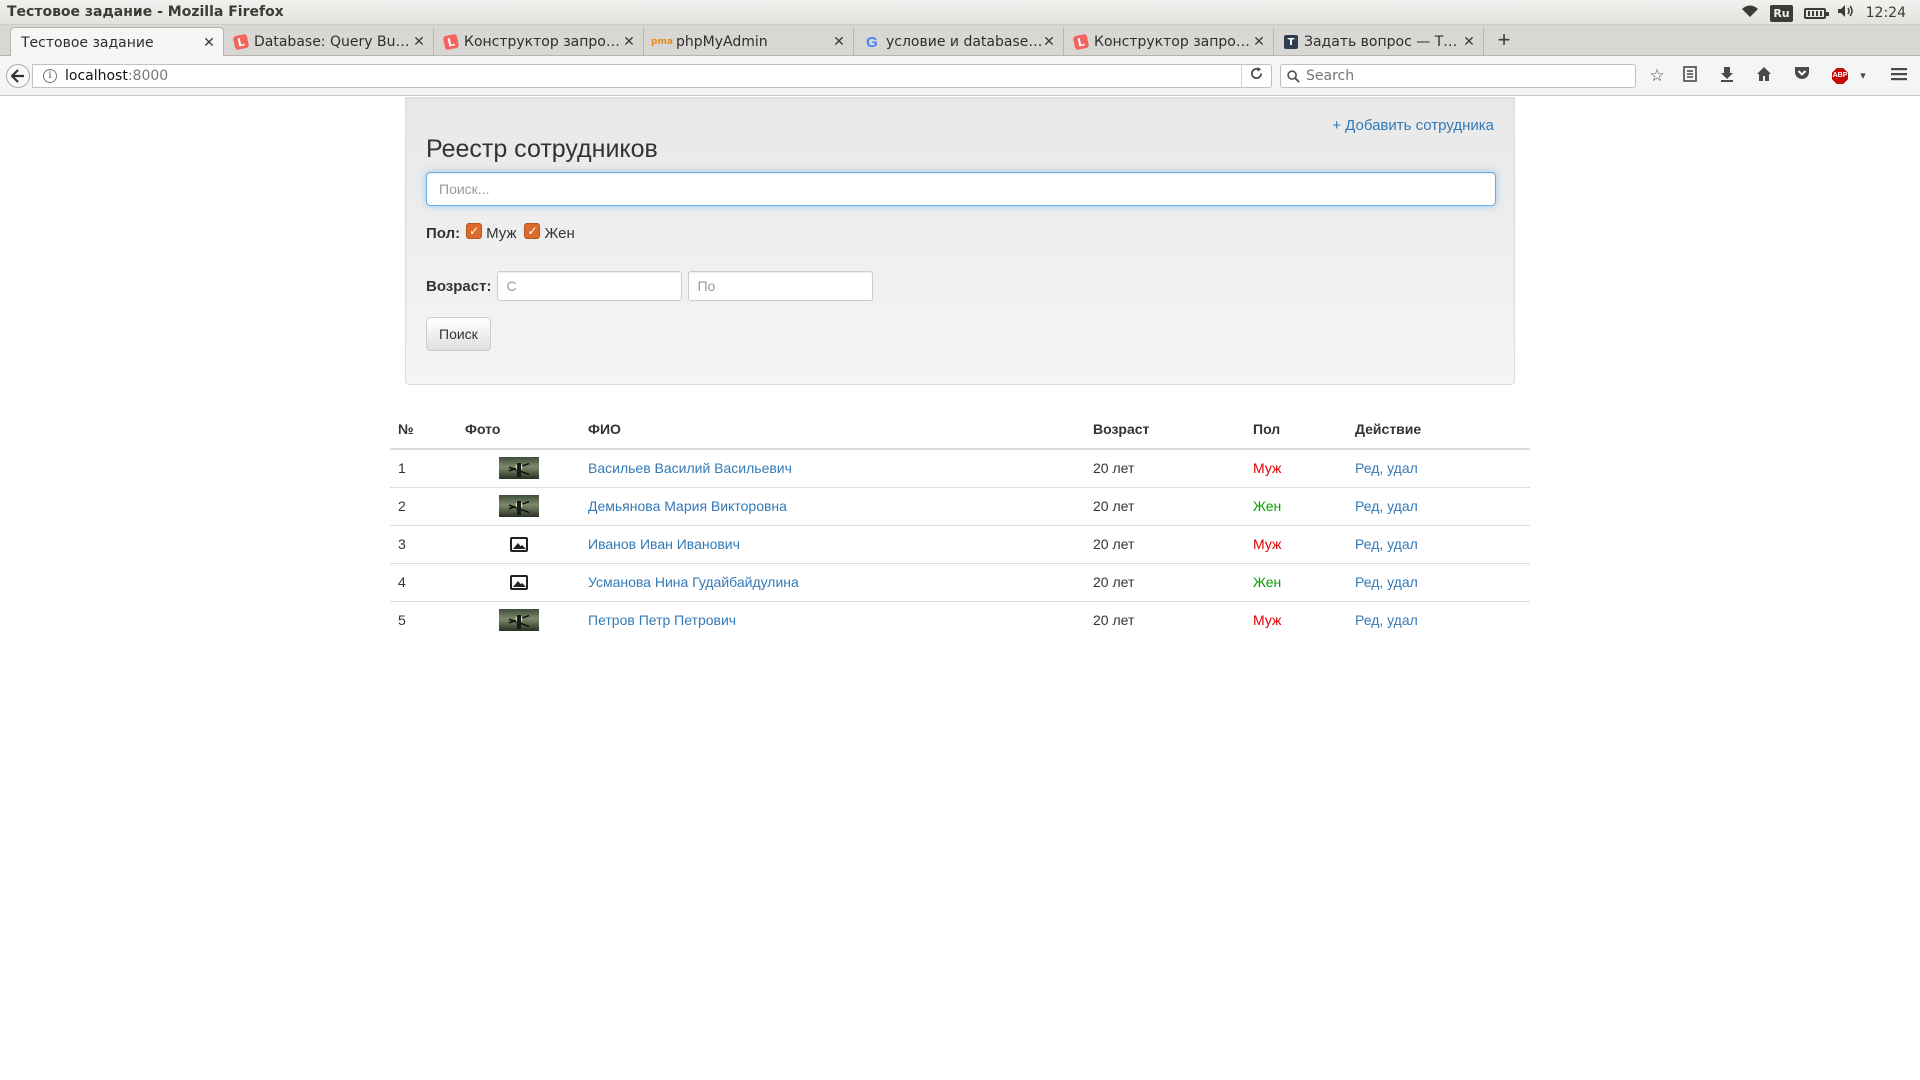 This screenshot has height=1080, width=1920. Describe the element at coordinates (542, 149) in the screenshot. I see `page-title: Реестр сотрудников` at that location.